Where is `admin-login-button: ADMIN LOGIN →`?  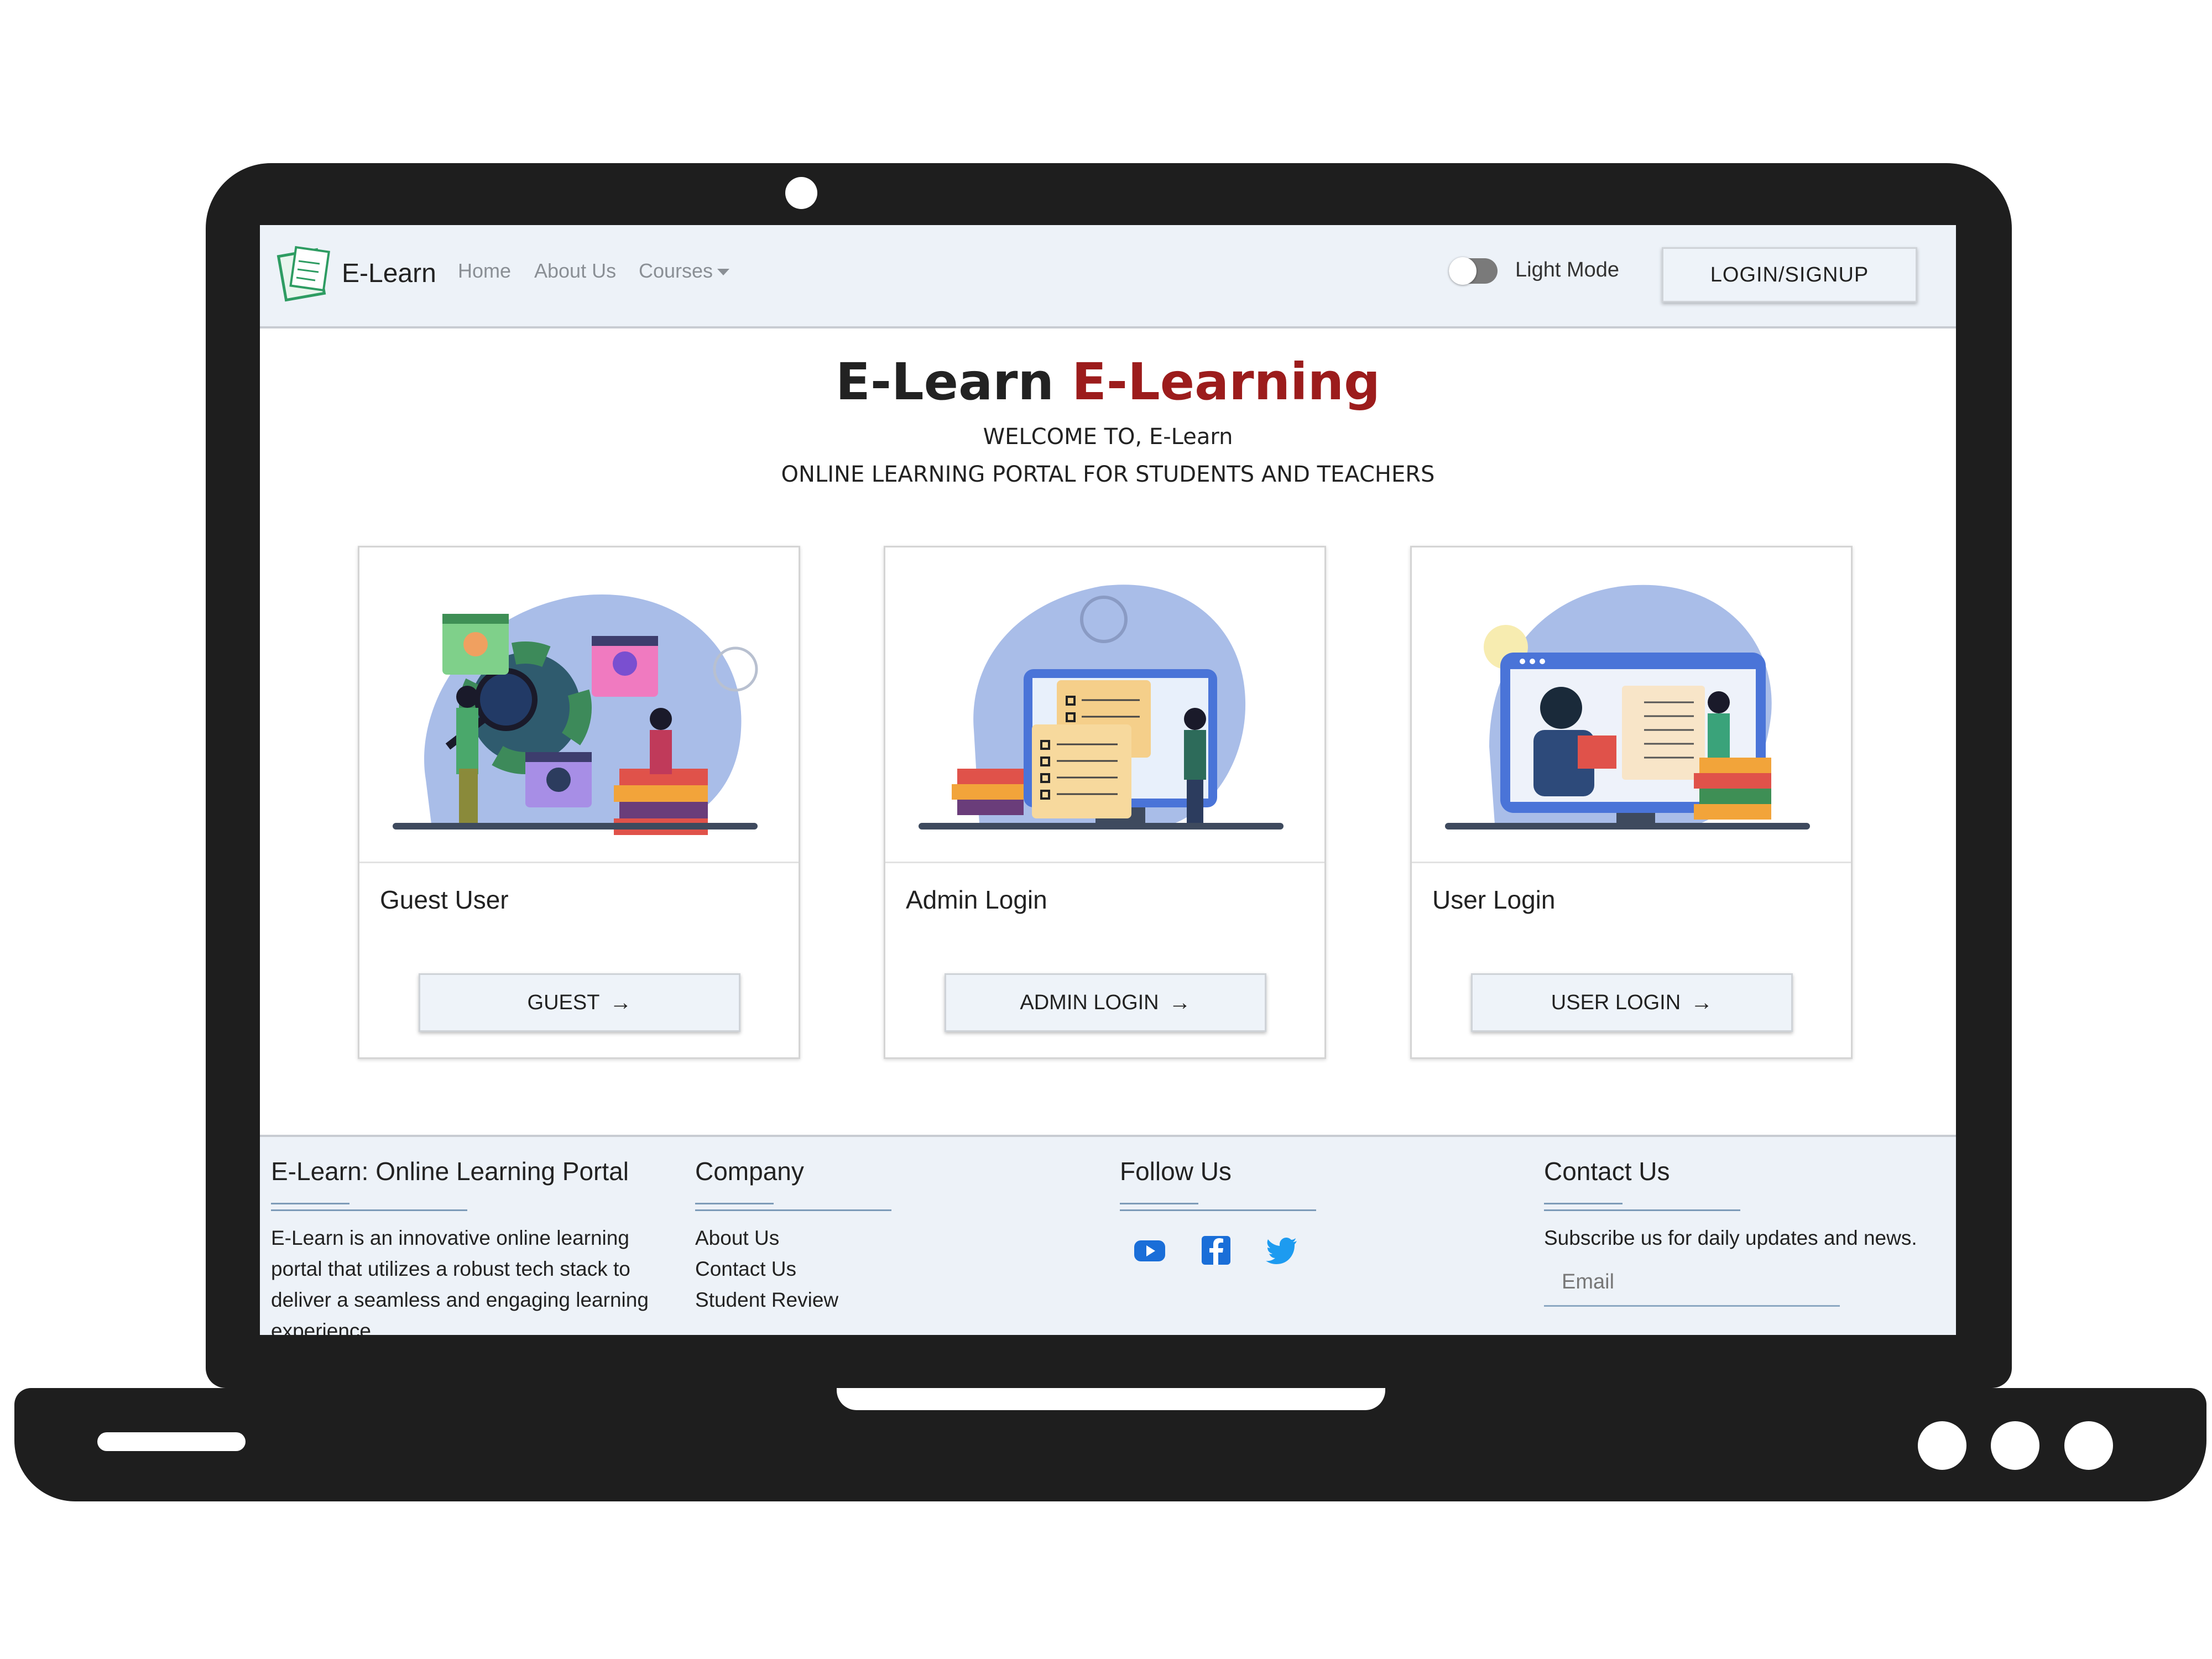 admin-login-button: ADMIN LOGIN → is located at coordinates (1106, 1003).